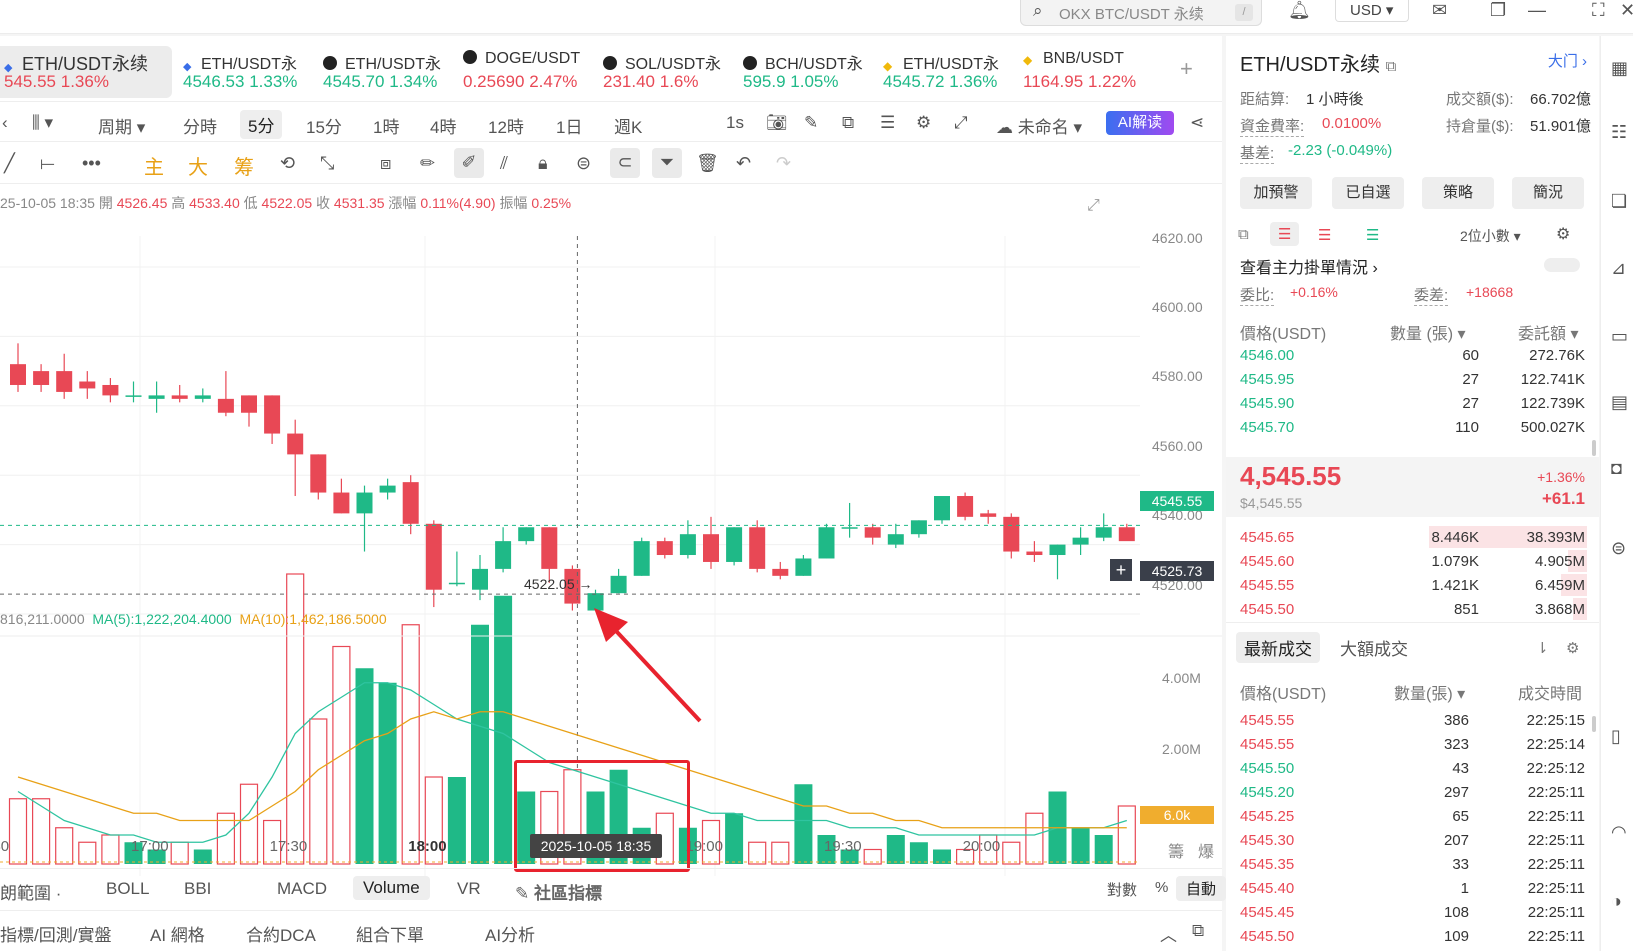 The width and height of the screenshot is (1633, 951). What do you see at coordinates (1140, 123) in the screenshot?
I see `ai-interpret-button: AI解读` at bounding box center [1140, 123].